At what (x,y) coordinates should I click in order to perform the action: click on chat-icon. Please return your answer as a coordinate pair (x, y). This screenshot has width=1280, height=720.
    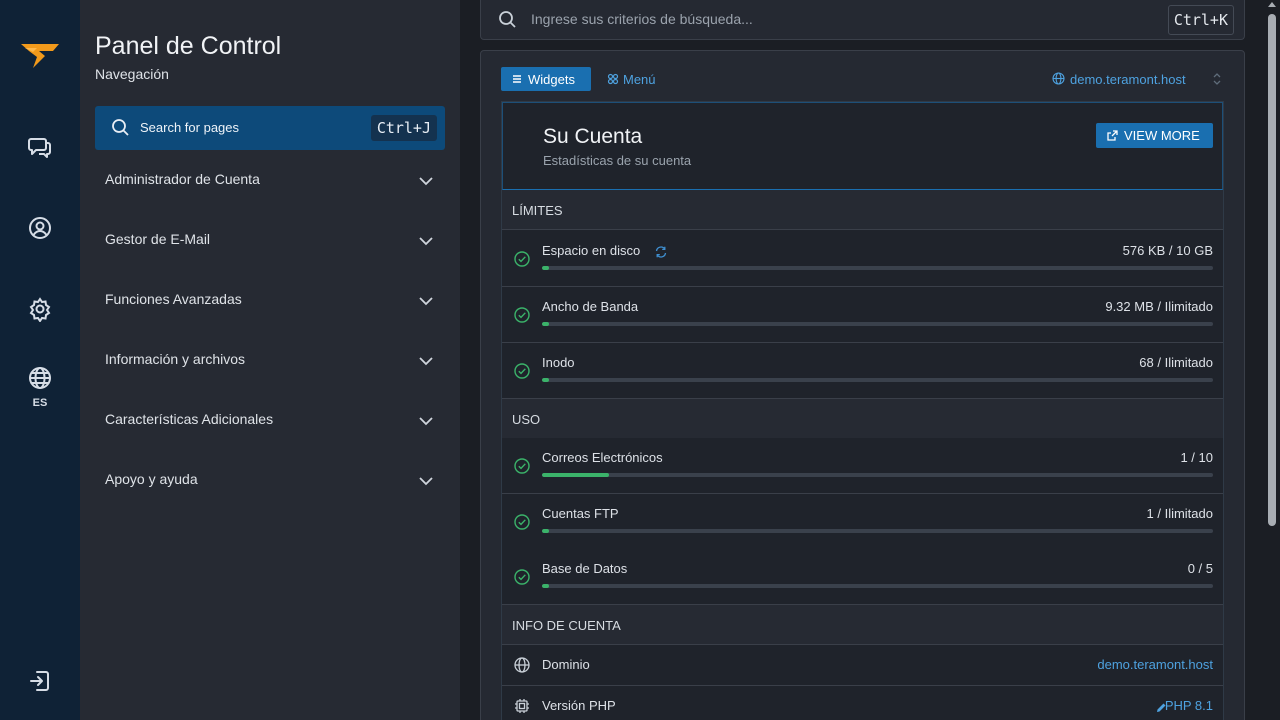
    Looking at the image, I should click on (40, 147).